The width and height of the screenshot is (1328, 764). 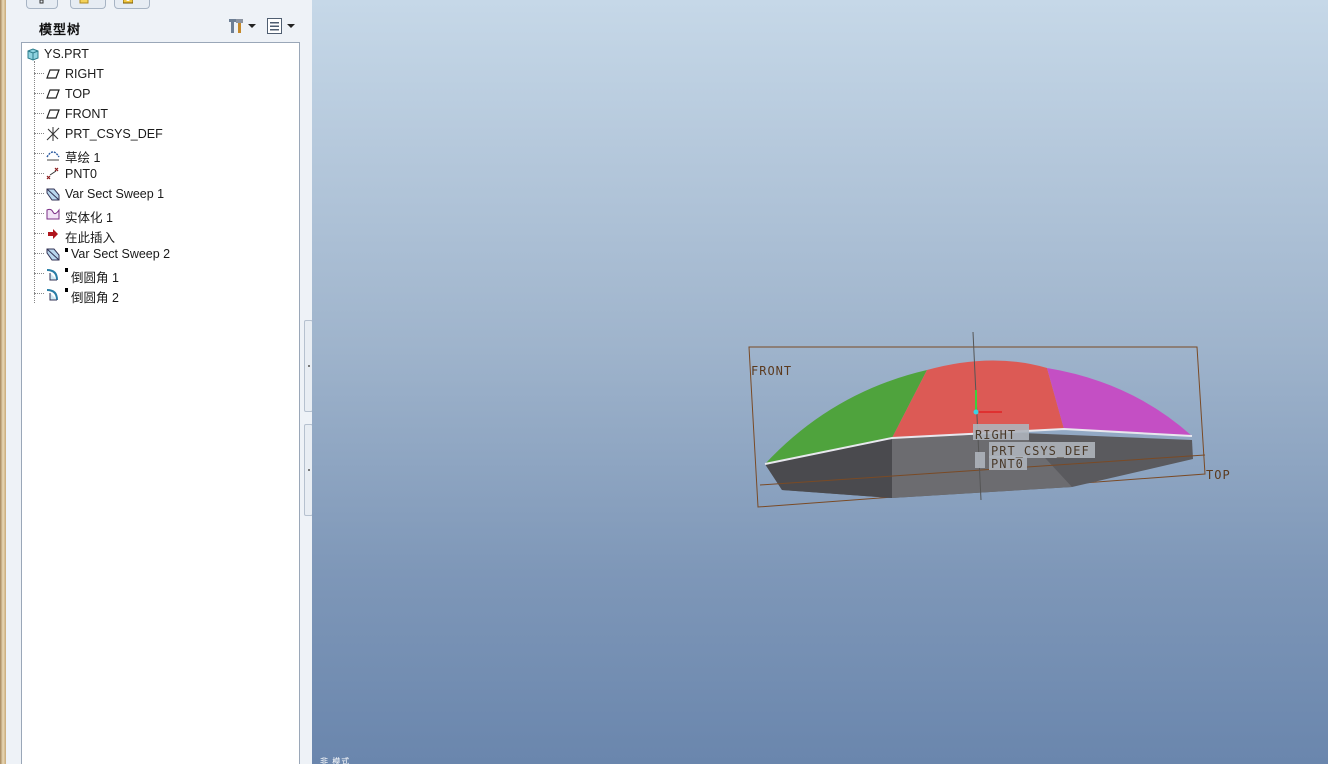 I want to click on tree-item-round1: 倒圆角 1, so click(x=157, y=274).